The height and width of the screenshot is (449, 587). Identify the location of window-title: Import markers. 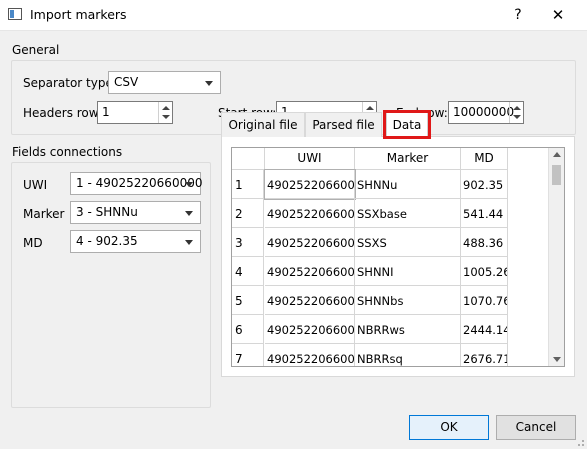
(78, 14).